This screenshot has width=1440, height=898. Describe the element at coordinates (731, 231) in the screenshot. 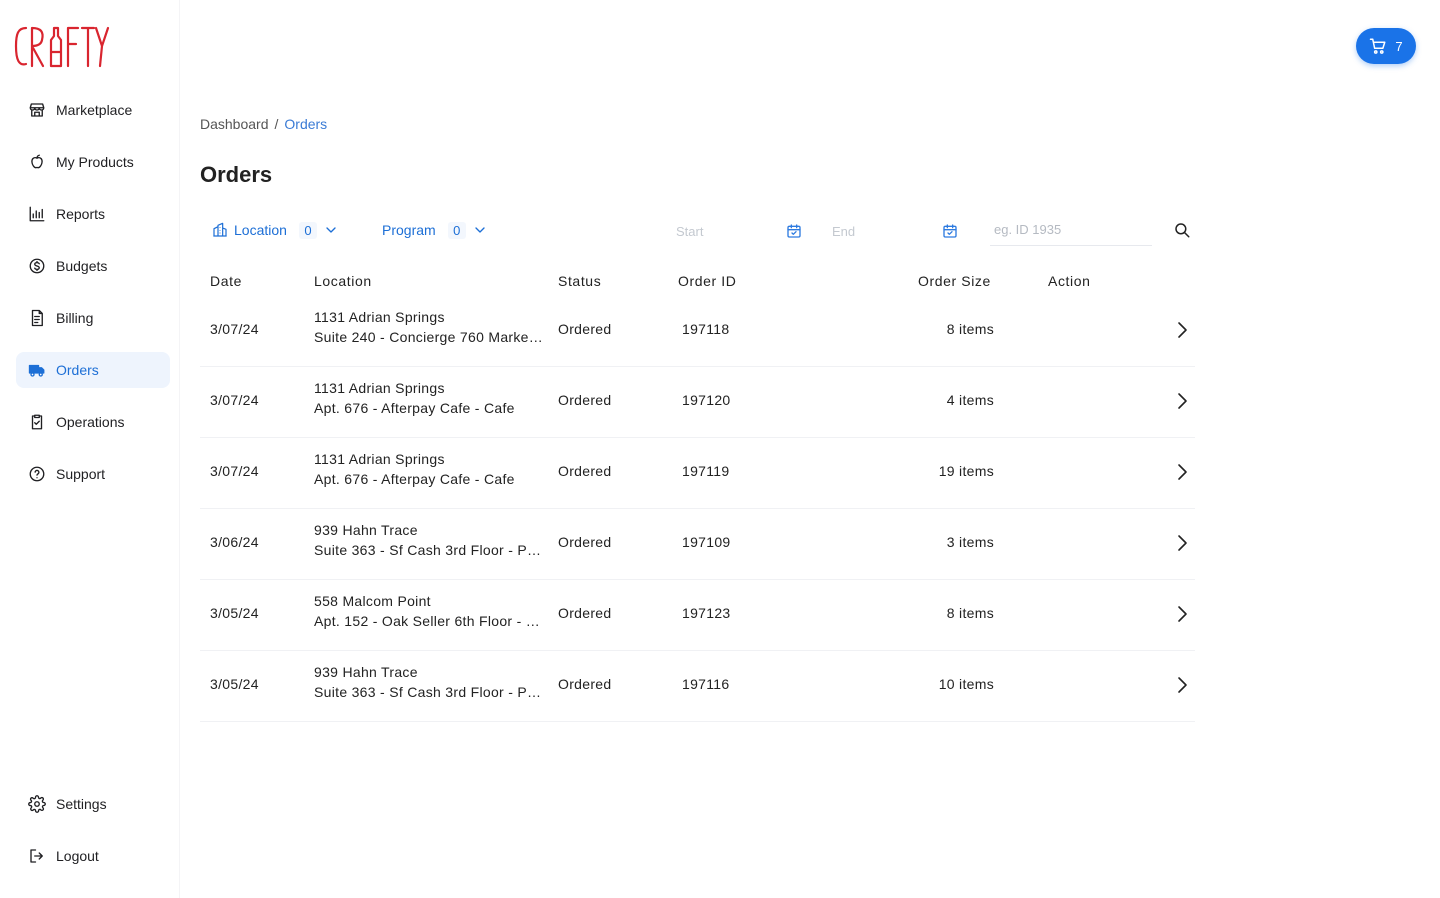

I see `start-date-input` at that location.